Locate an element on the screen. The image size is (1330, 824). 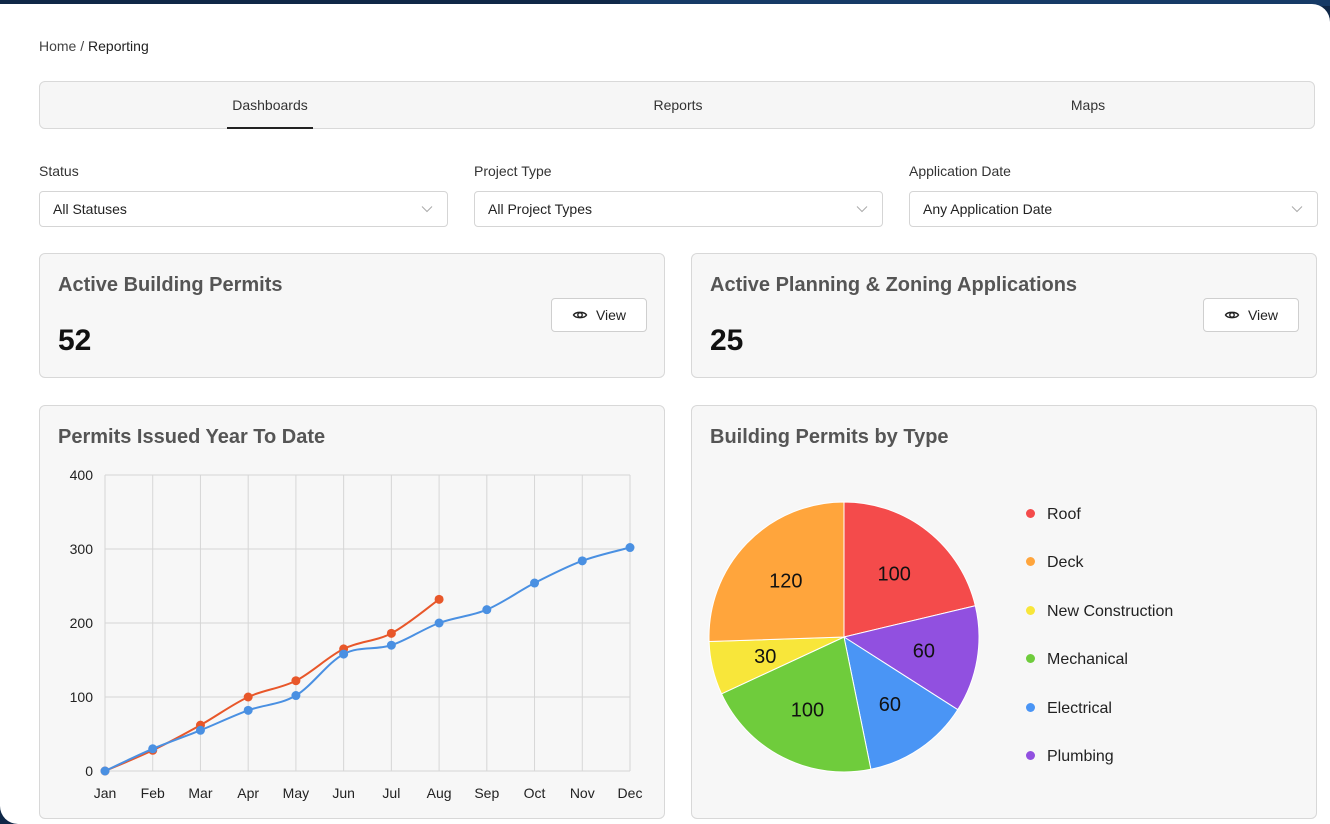
tab-bar: Dashboards Reports Maps is located at coordinates (677, 105).